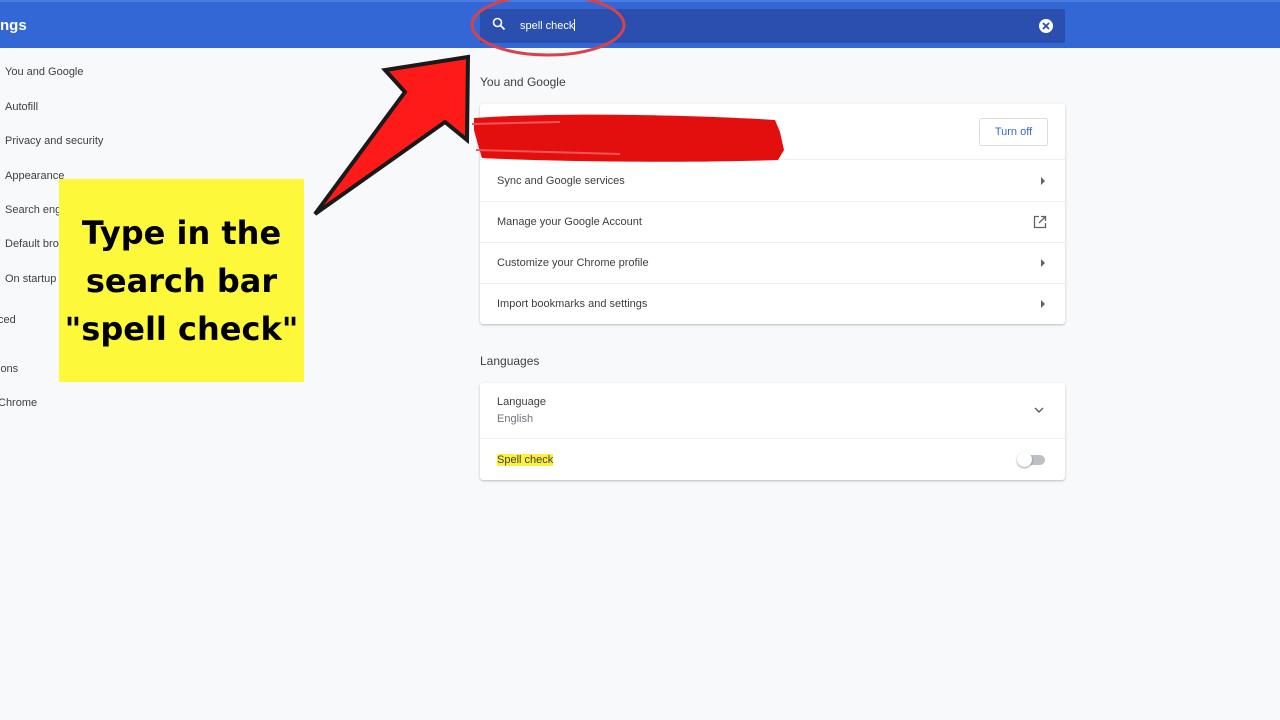 This screenshot has width=1280, height=720. What do you see at coordinates (561, 181) in the screenshot?
I see `row-label: Sync and Google services` at bounding box center [561, 181].